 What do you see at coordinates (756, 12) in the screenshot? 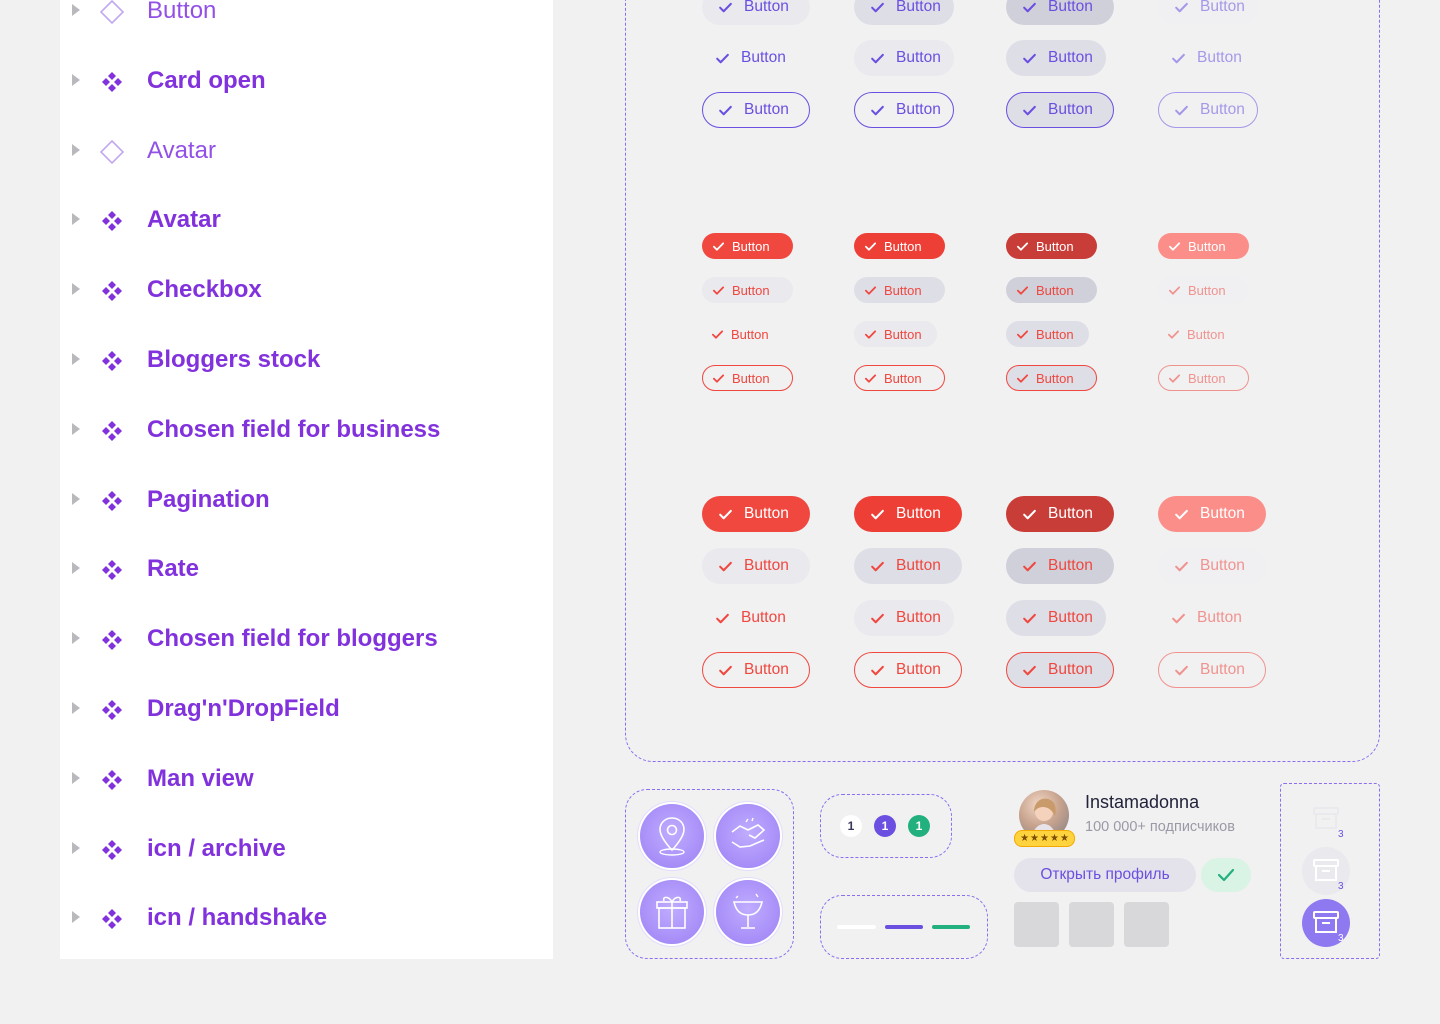
I see `violet-tonal-button-default: Button` at bounding box center [756, 12].